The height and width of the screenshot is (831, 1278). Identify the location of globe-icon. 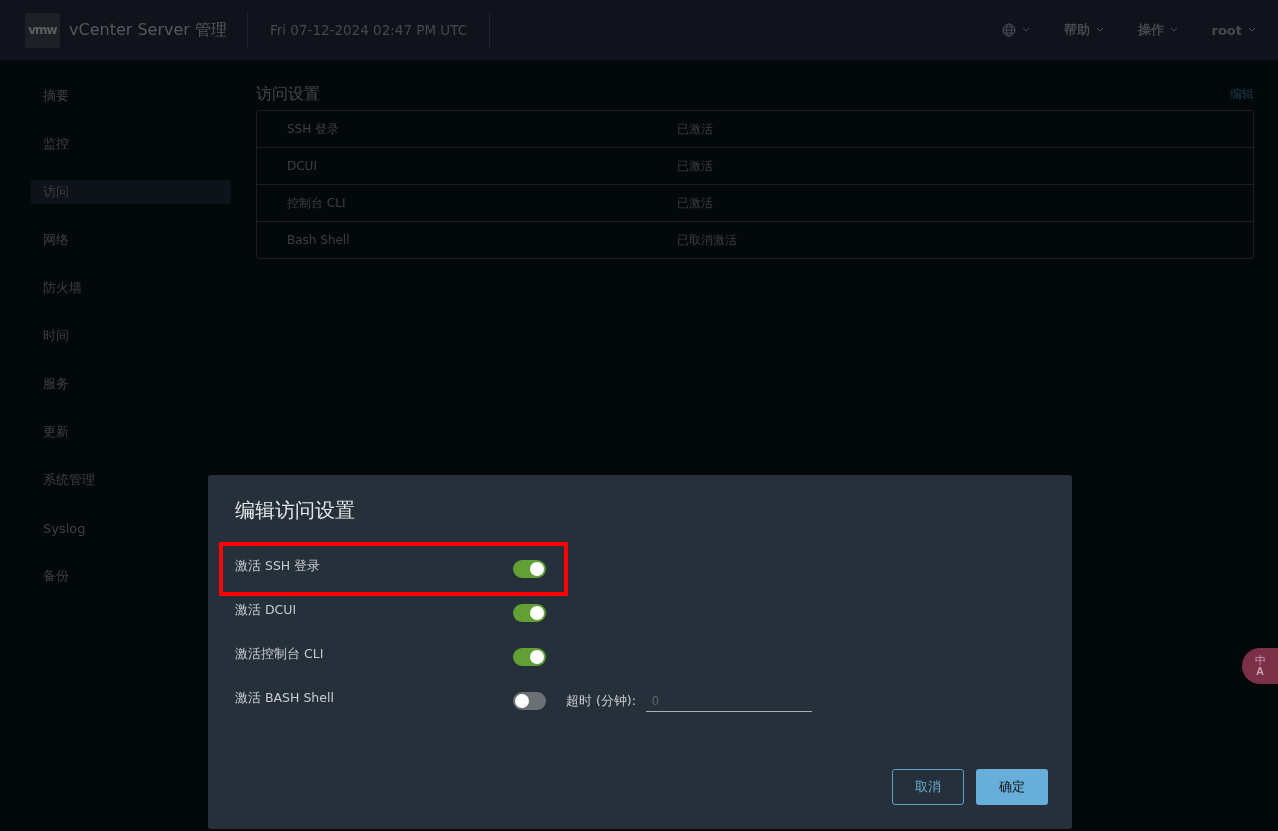
(1008, 30).